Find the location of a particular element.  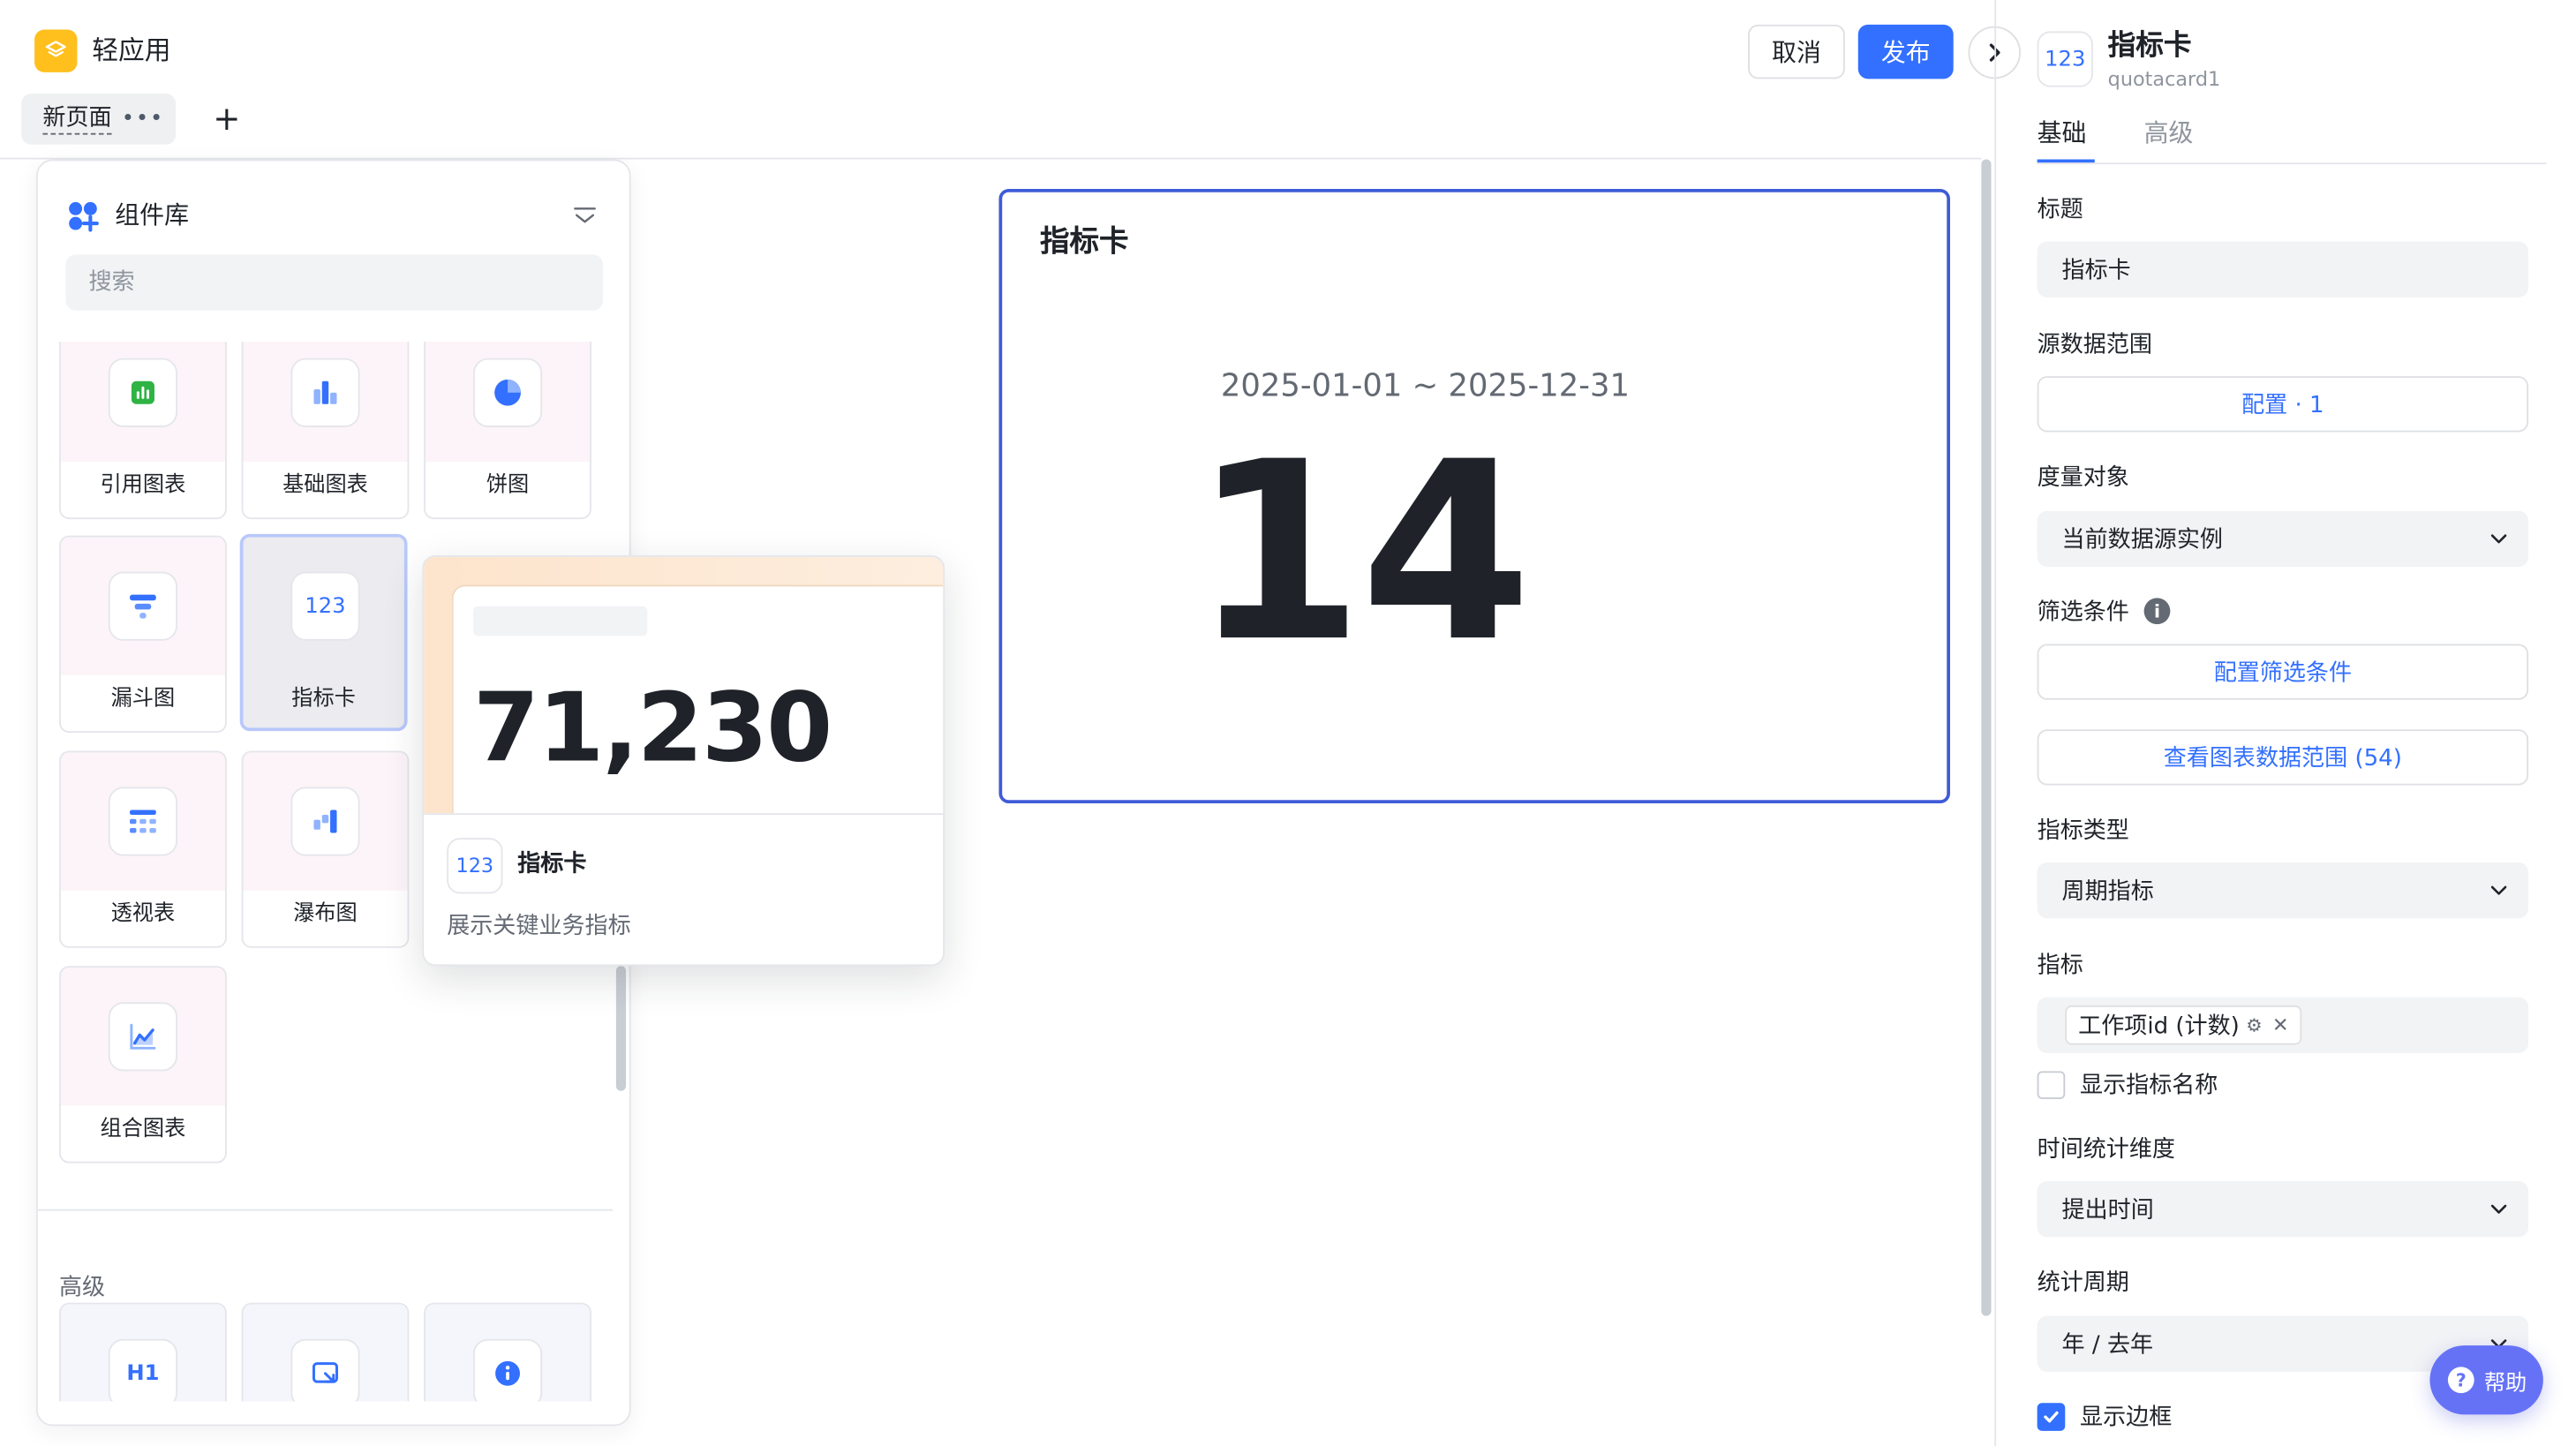

app-logo is located at coordinates (56, 50).